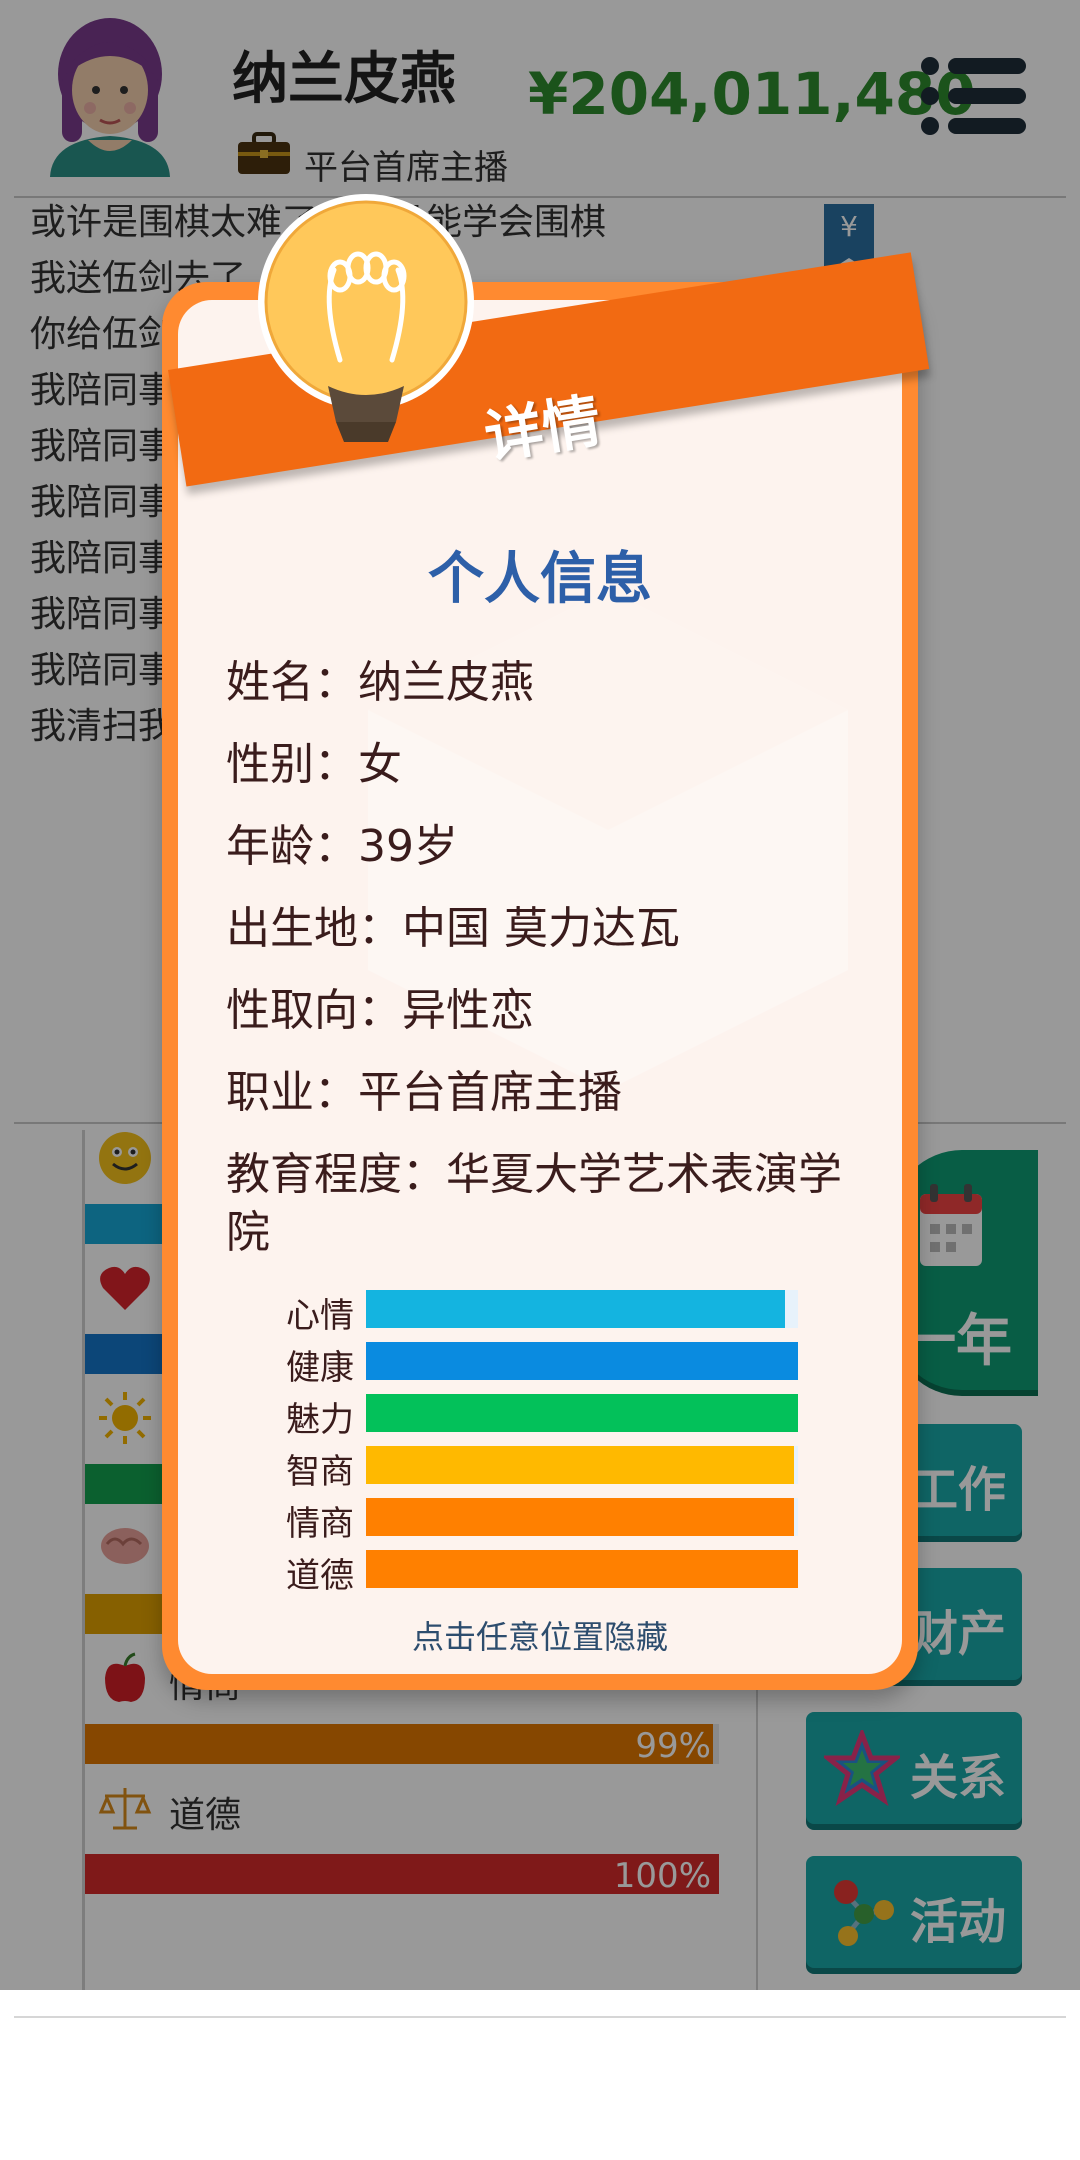 This screenshot has width=1080, height=2160. Describe the element at coordinates (543, 429) in the screenshot. I see `details-ribbon-label: 详情` at that location.